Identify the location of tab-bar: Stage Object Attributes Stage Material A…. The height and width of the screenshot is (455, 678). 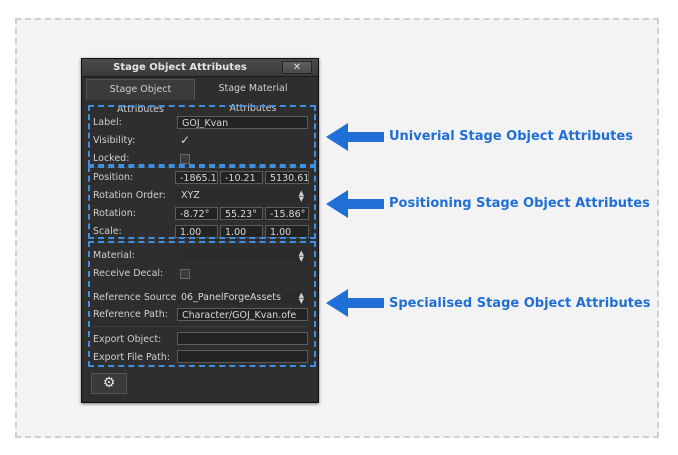
(200, 97).